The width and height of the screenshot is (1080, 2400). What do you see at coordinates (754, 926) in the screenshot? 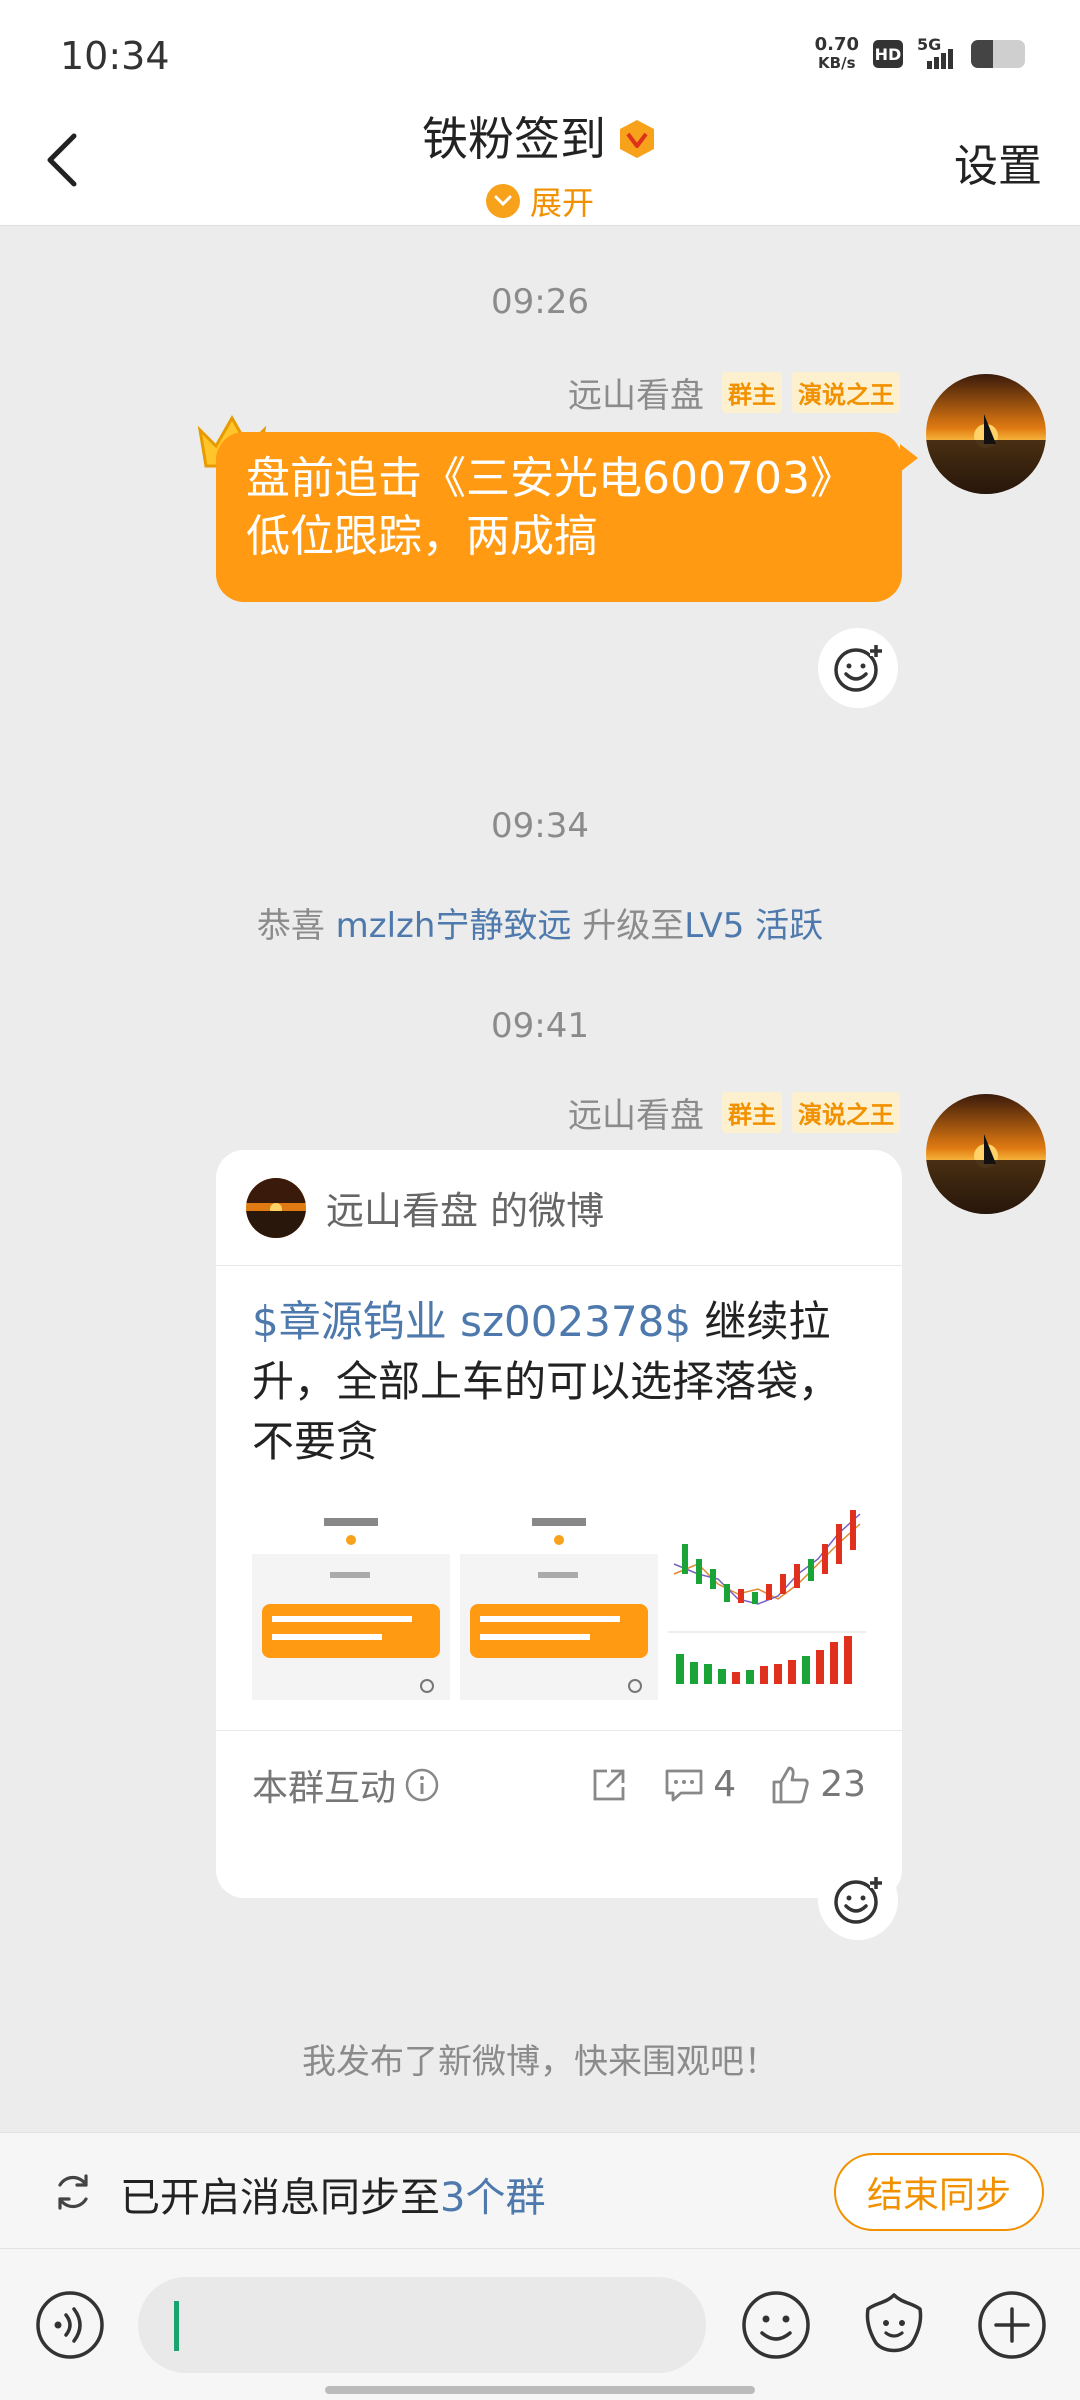
I see `level-label: LV5 活跃` at bounding box center [754, 926].